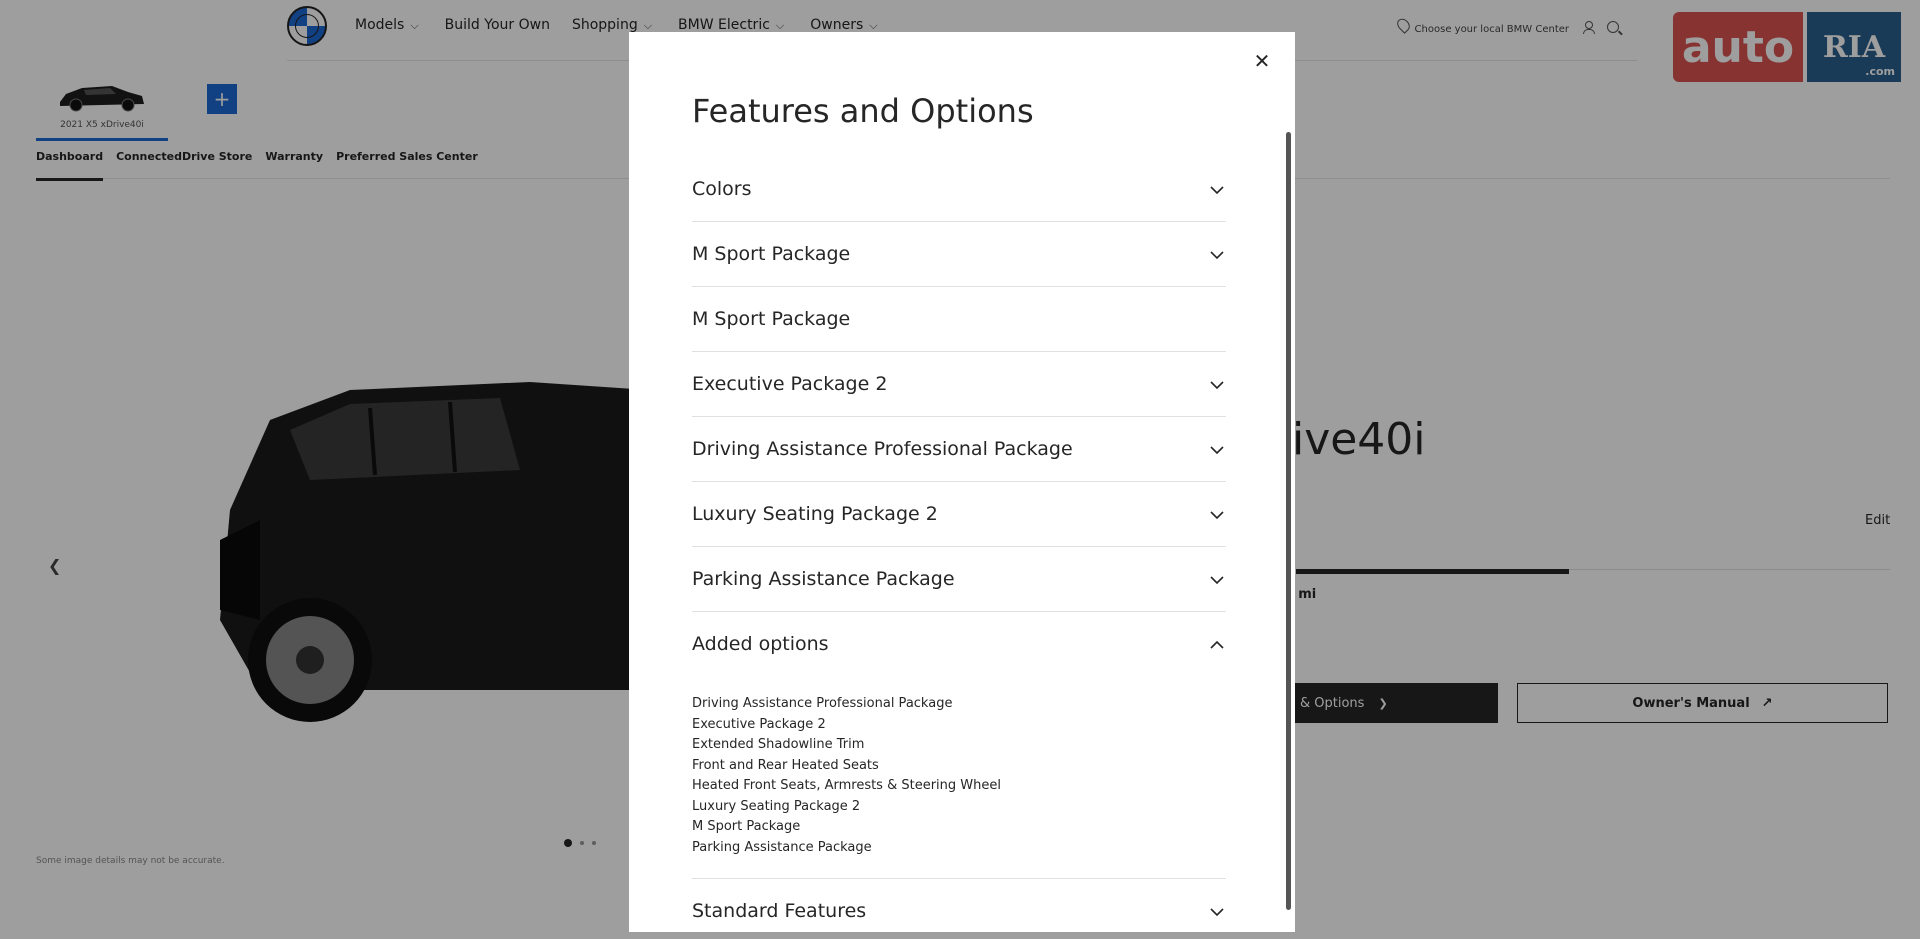 Image resolution: width=1920 pixels, height=939 pixels. What do you see at coordinates (959, 319) in the screenshot?
I see `accordion-m-sport-package-plain: M Sport Package` at bounding box center [959, 319].